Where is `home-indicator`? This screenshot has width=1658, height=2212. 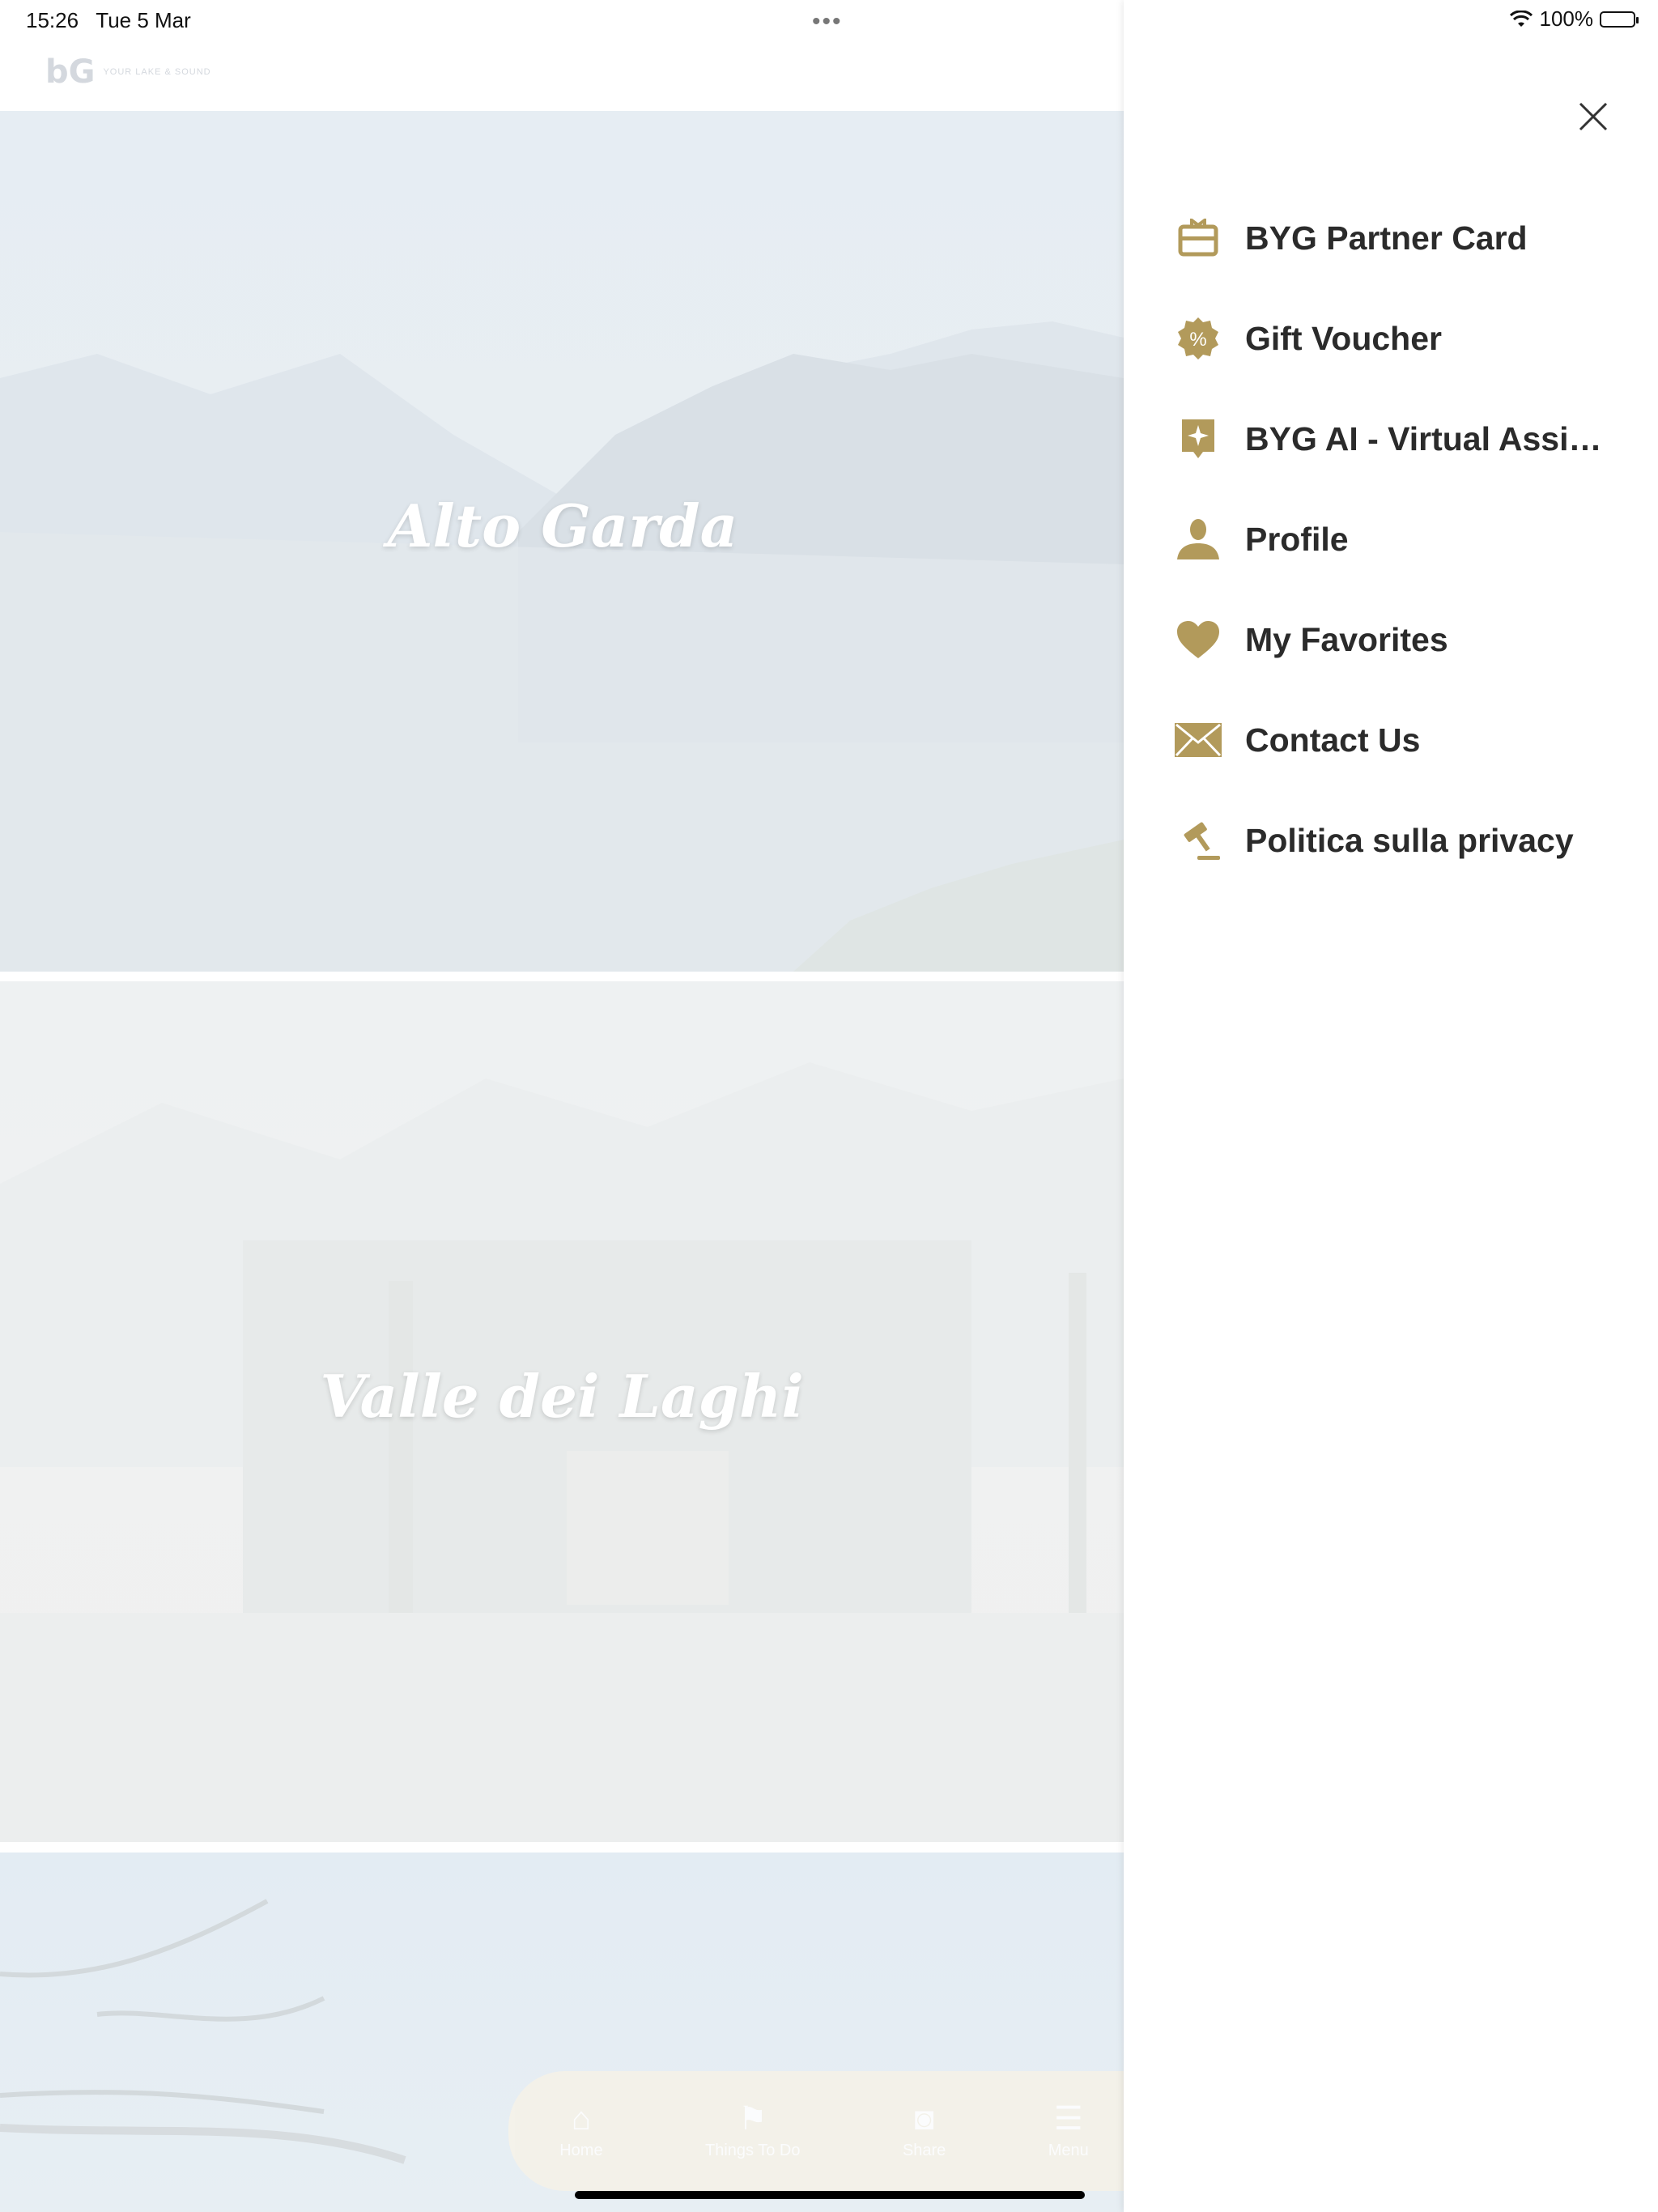 home-indicator is located at coordinates (830, 2195).